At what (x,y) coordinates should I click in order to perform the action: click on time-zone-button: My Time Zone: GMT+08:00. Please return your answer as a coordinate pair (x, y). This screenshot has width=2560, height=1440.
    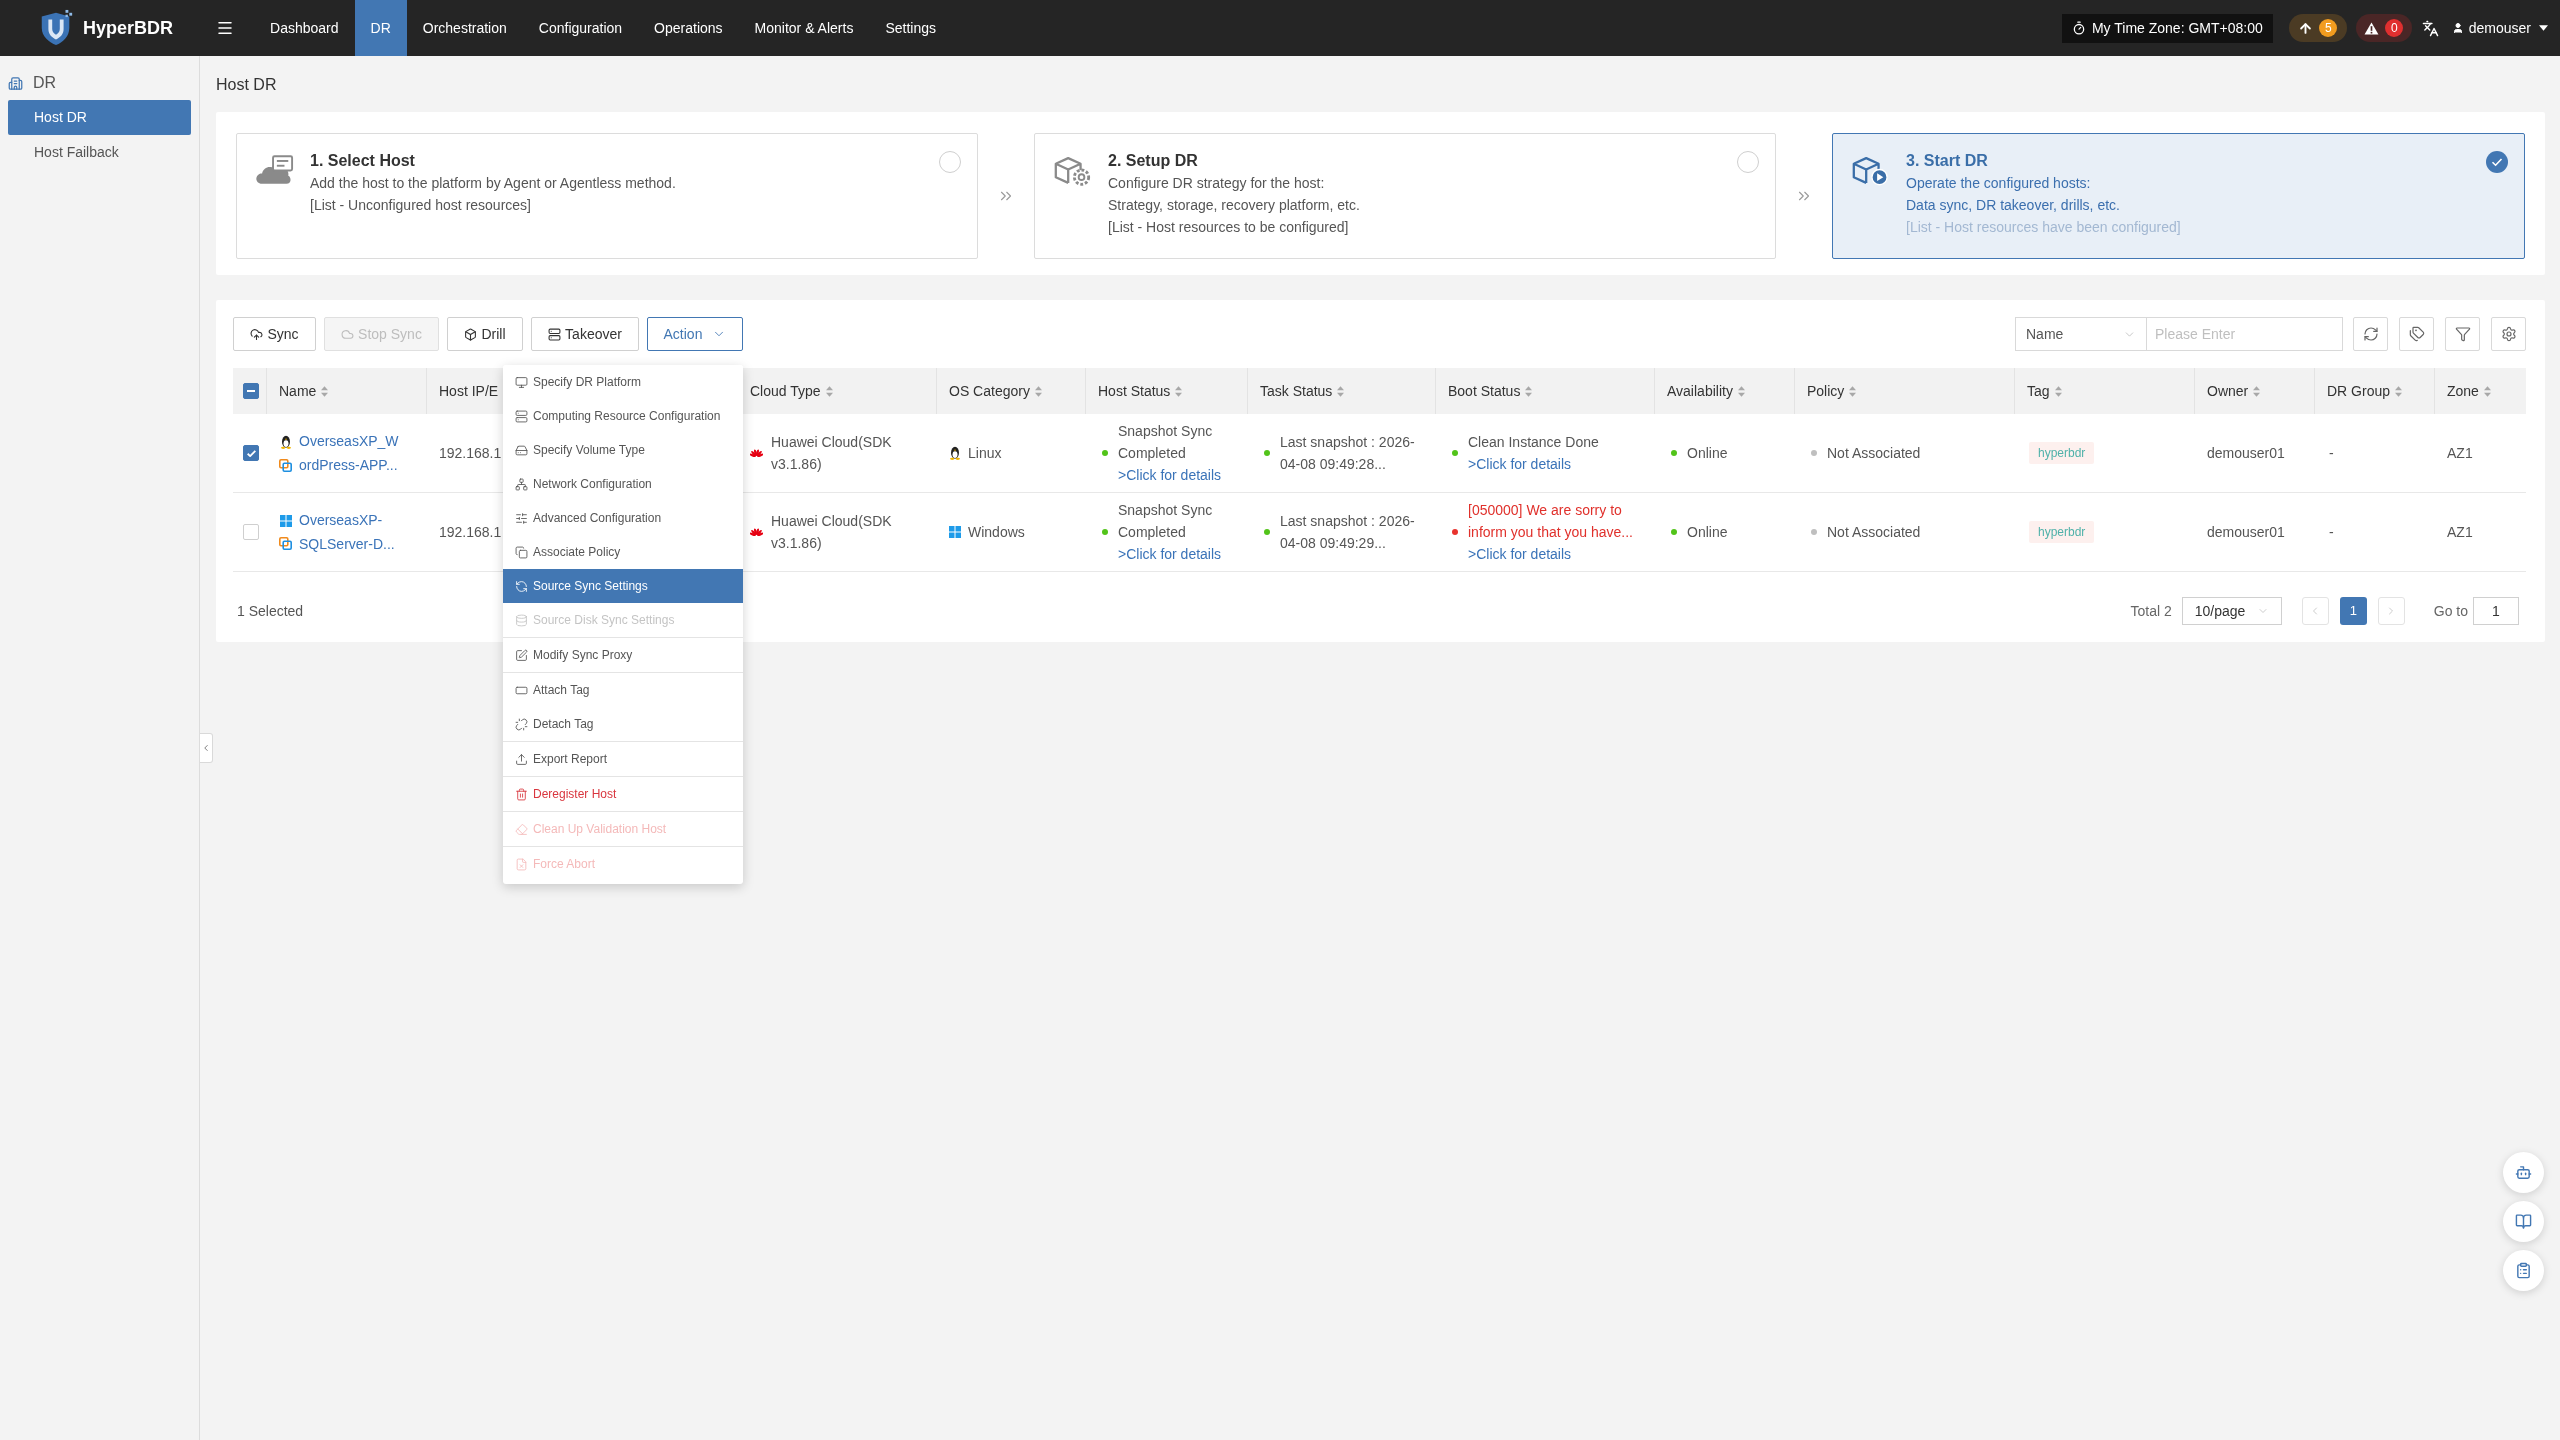
    Looking at the image, I should click on (2167, 28).